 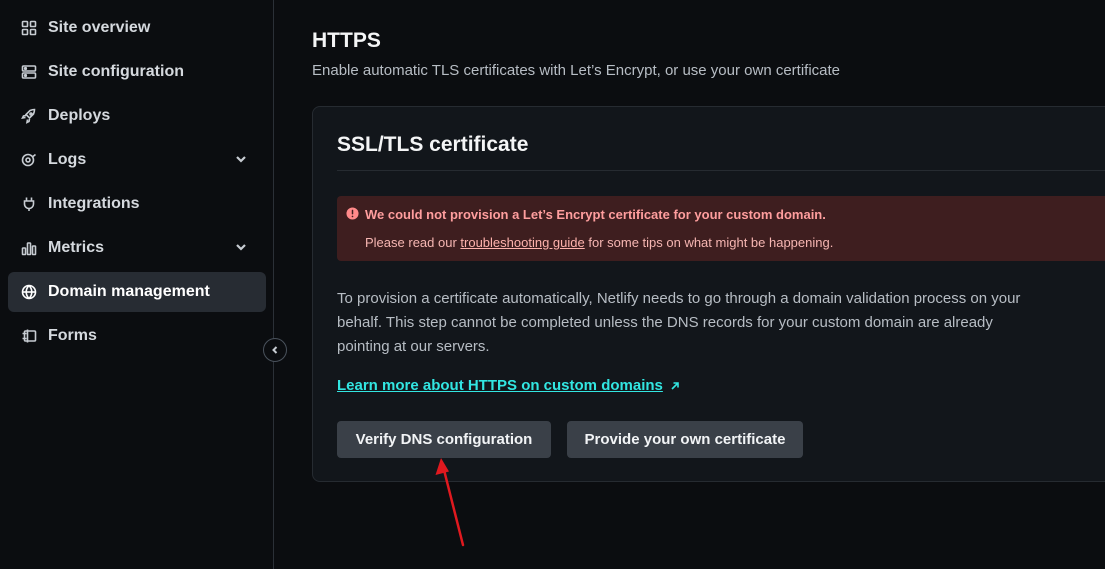 What do you see at coordinates (116, 71) in the screenshot?
I see `sidebar-item-label: Site configuration` at bounding box center [116, 71].